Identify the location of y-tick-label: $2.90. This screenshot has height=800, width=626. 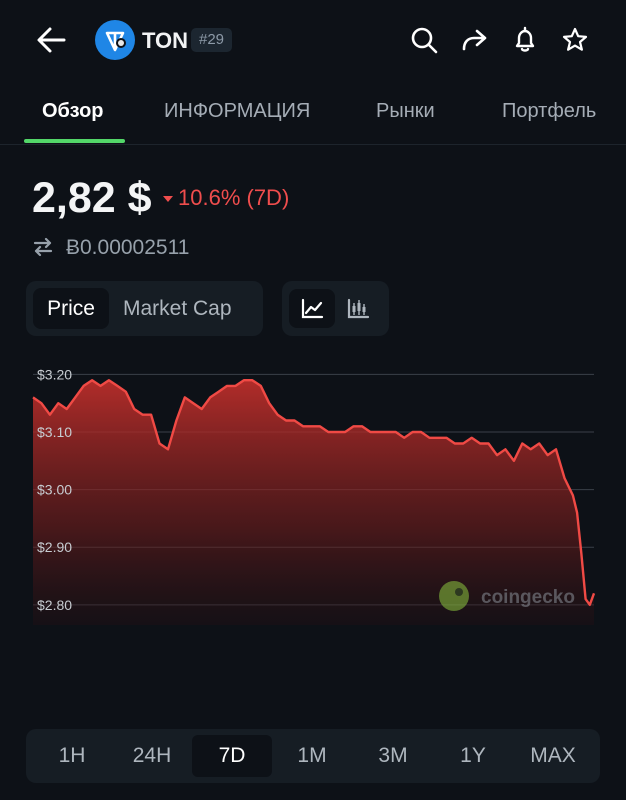
(54, 547).